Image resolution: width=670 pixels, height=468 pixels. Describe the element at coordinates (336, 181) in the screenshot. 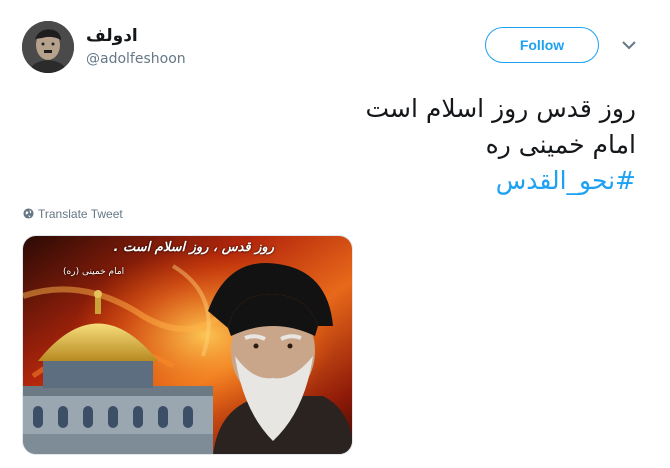

I see `hashtag-link: #نحو_القدس` at that location.